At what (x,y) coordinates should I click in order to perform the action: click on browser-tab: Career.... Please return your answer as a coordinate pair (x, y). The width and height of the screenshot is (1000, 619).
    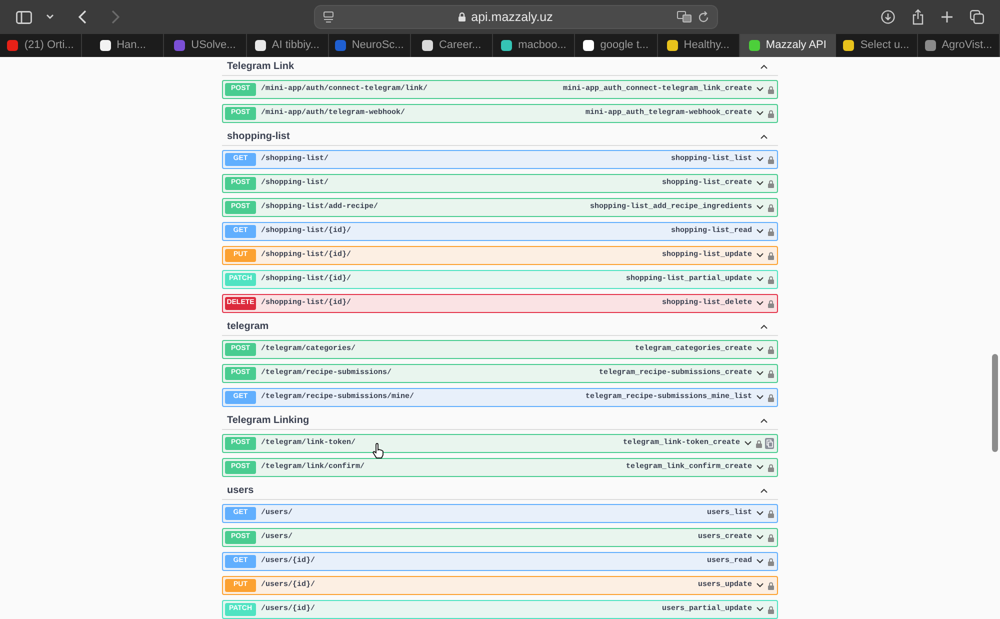
    Looking at the image, I should click on (452, 45).